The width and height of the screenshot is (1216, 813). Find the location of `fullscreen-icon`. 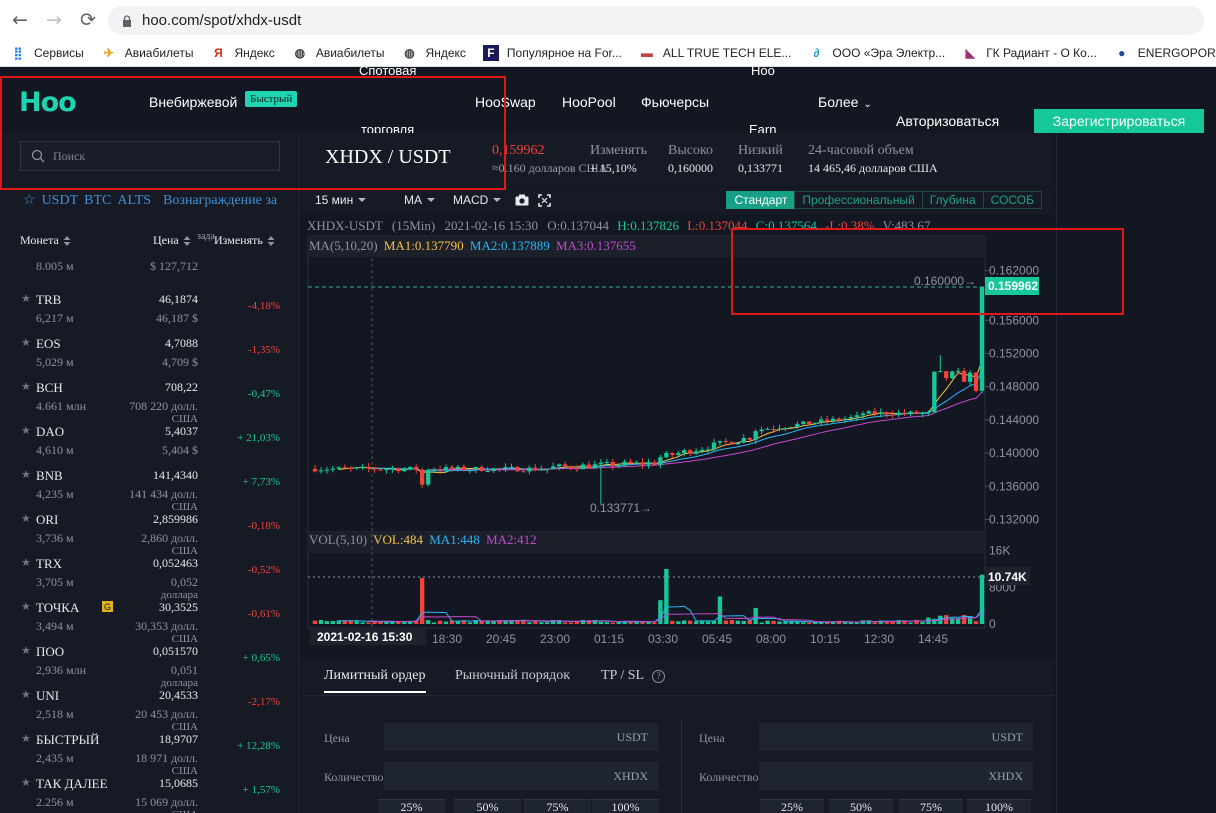

fullscreen-icon is located at coordinates (544, 200).